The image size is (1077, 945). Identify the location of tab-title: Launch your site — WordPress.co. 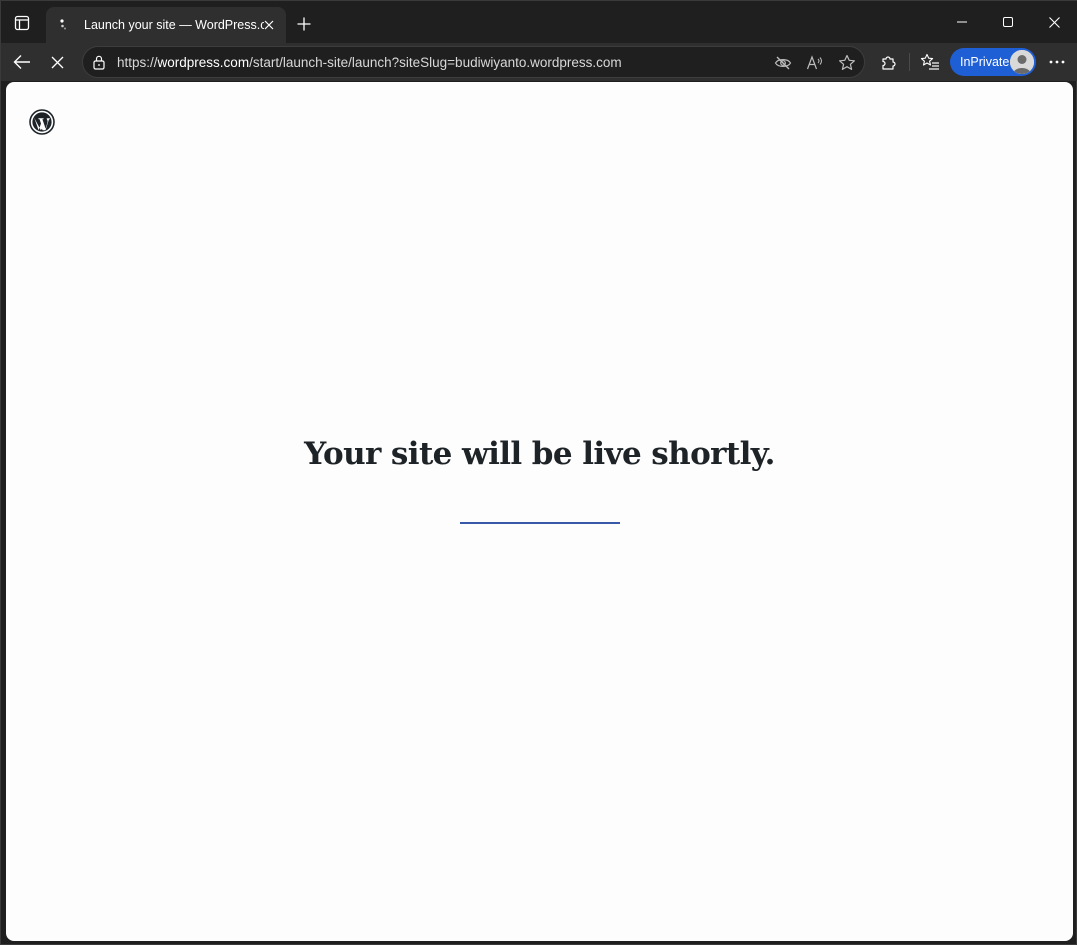
(174, 25).